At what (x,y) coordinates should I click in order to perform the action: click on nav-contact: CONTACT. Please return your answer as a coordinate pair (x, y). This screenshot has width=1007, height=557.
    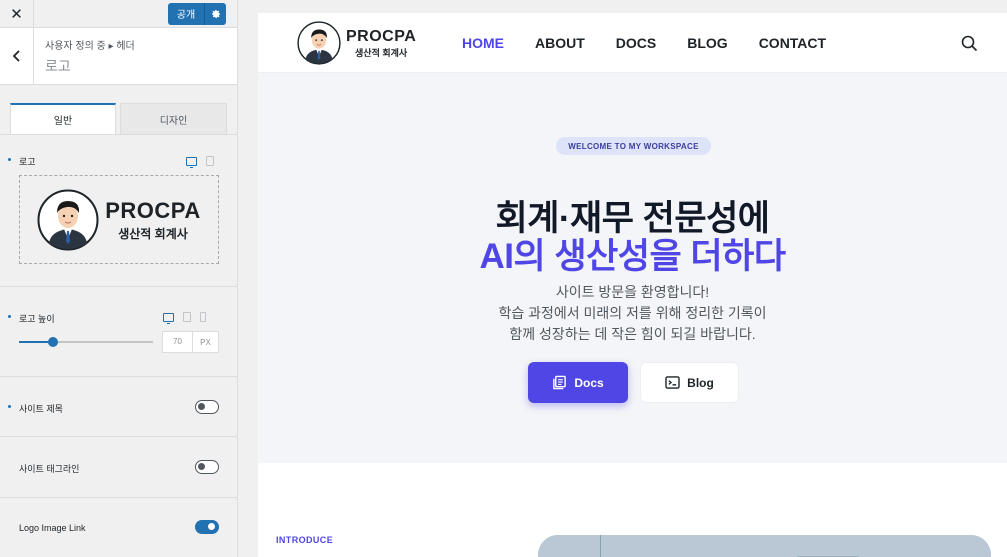
    Looking at the image, I should click on (792, 43).